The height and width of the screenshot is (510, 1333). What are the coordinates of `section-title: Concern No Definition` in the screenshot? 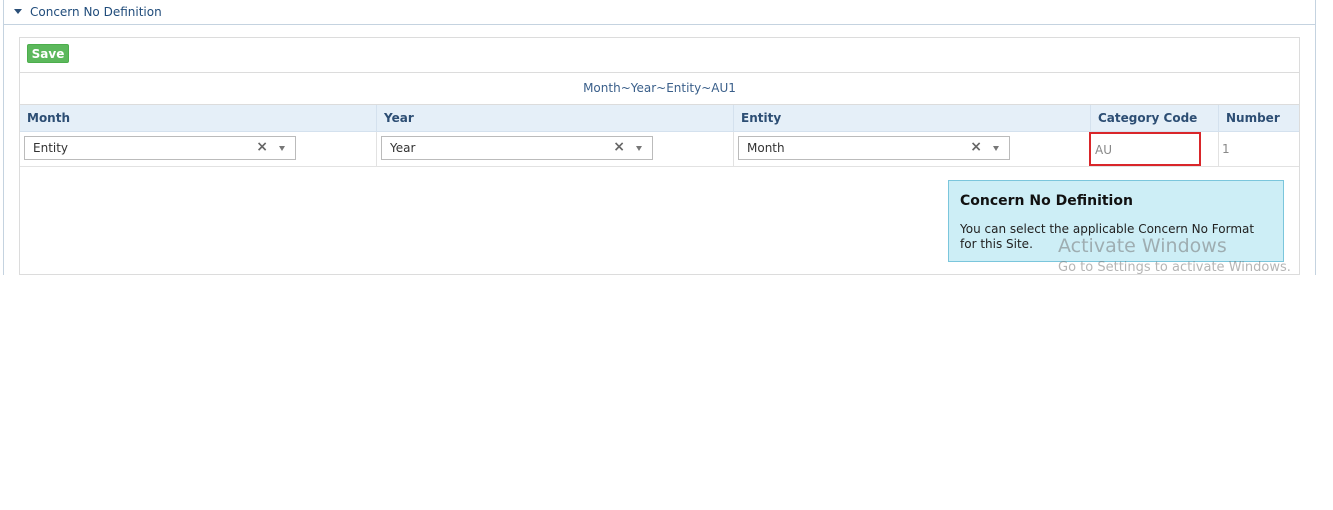 It's located at (96, 12).